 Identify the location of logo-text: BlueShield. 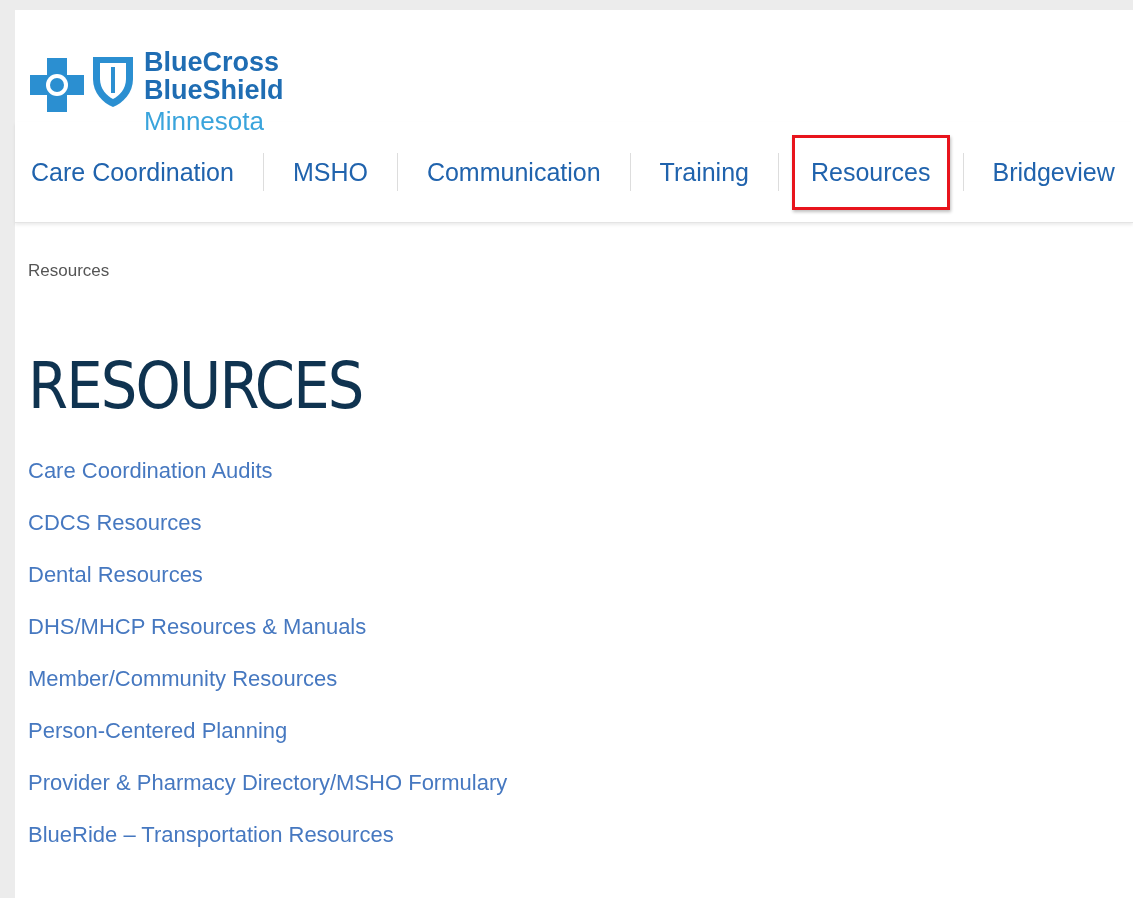
(214, 90).